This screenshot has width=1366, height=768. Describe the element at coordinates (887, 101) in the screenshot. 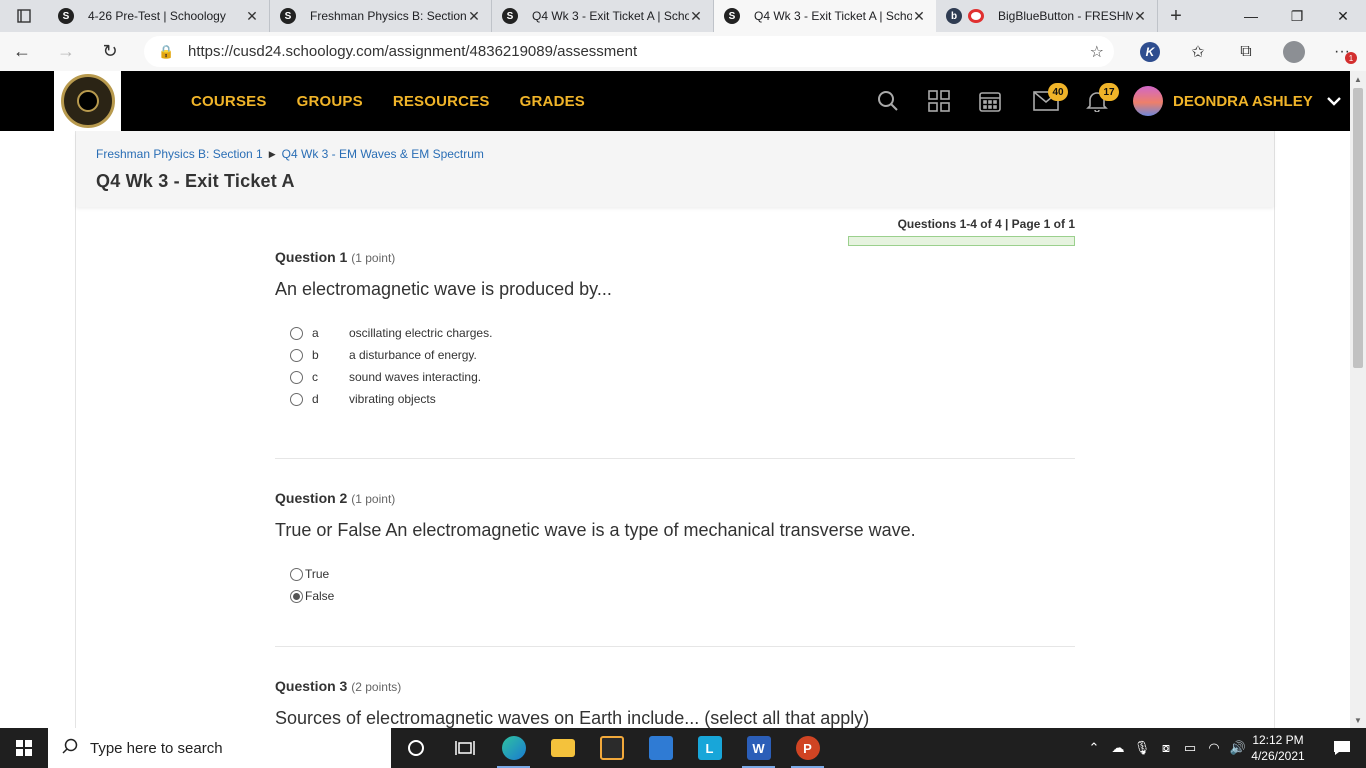

I see `search-icon` at that location.